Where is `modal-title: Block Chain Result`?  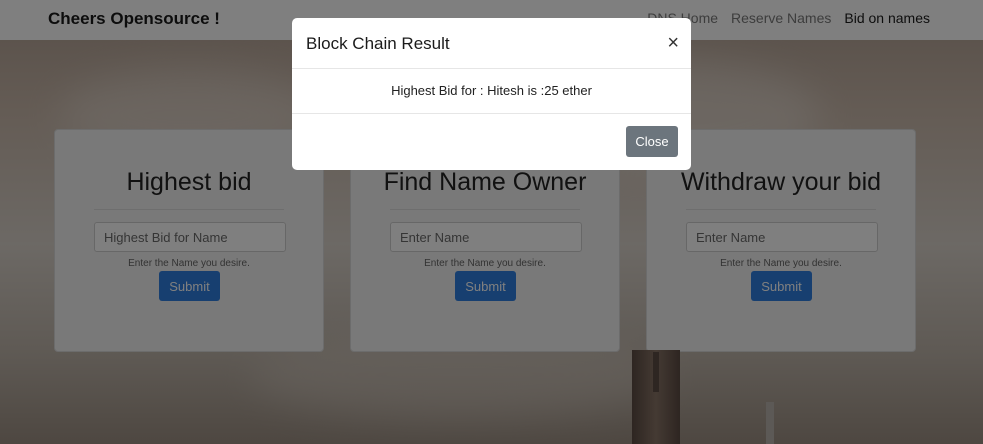 modal-title: Block Chain Result is located at coordinates (378, 43).